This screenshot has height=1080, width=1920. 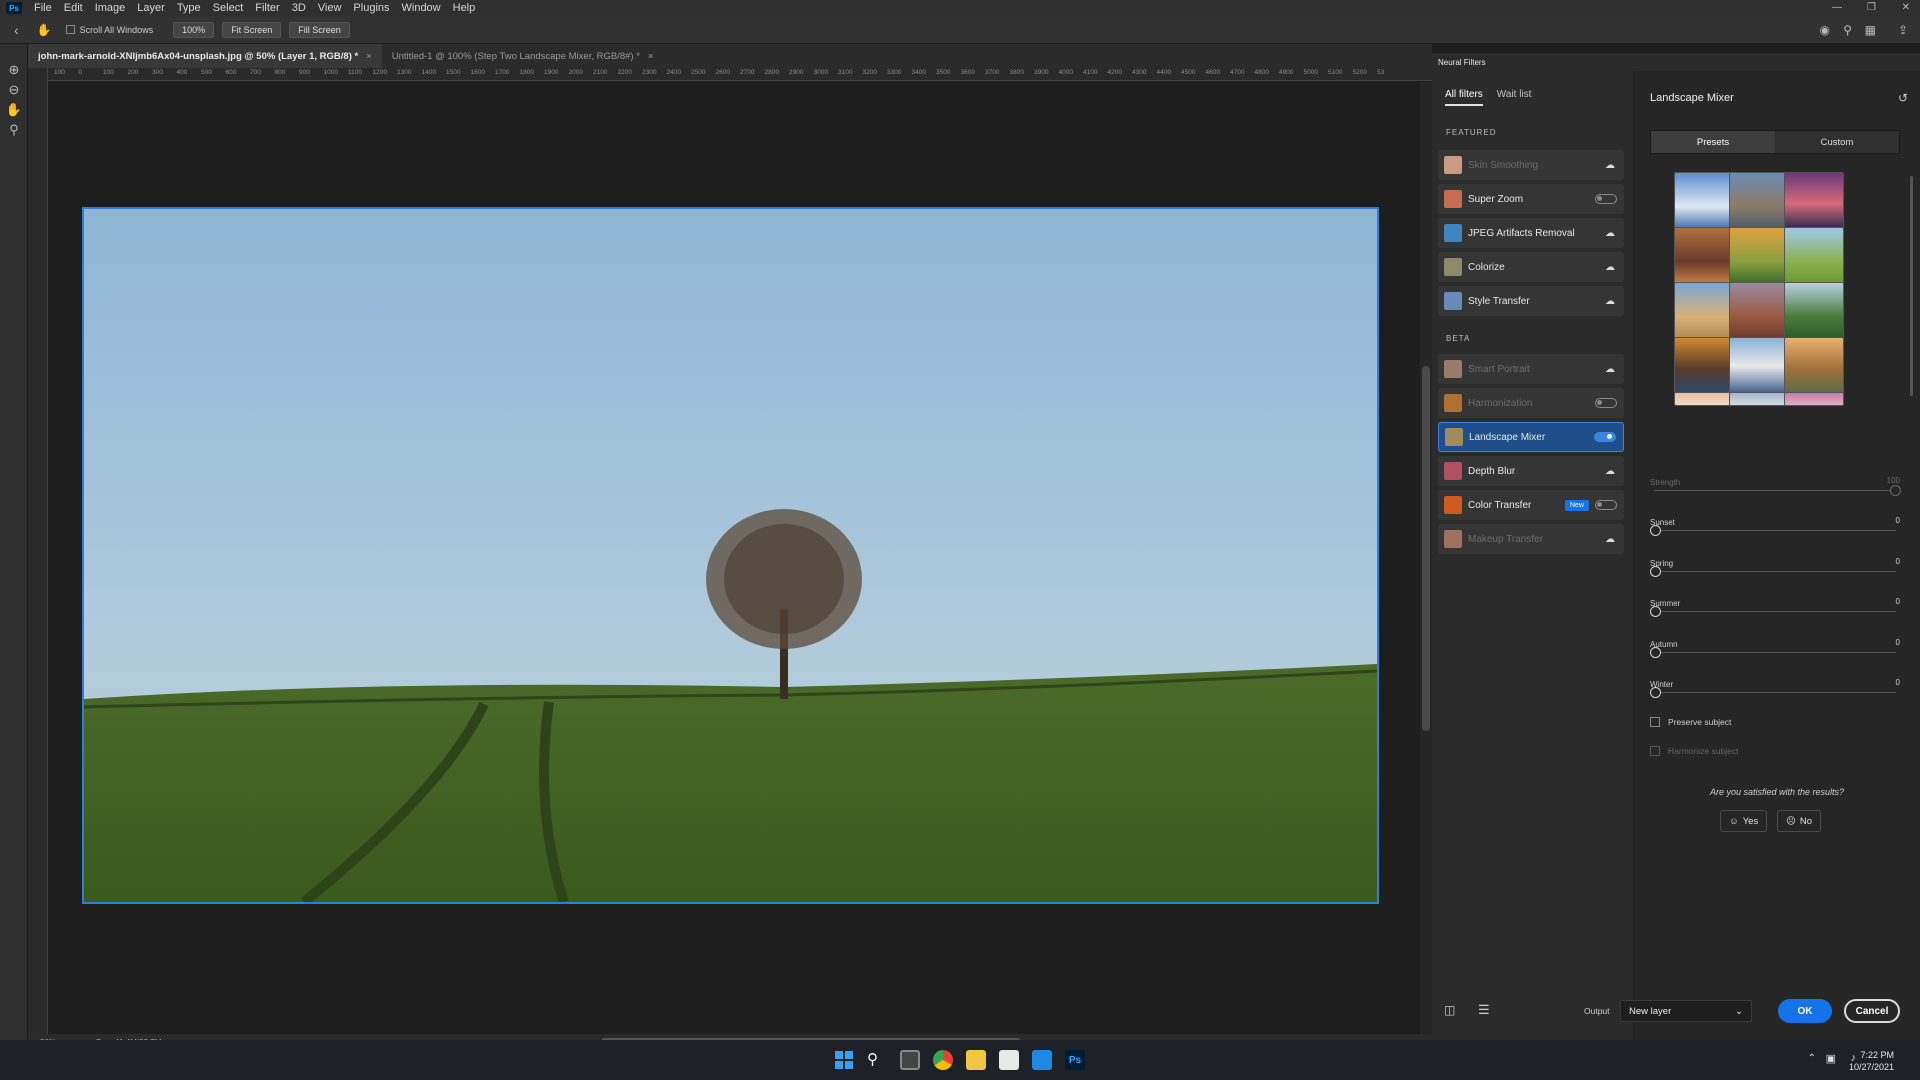 What do you see at coordinates (252, 29) in the screenshot?
I see `fit-screen-button: Fit Screen` at bounding box center [252, 29].